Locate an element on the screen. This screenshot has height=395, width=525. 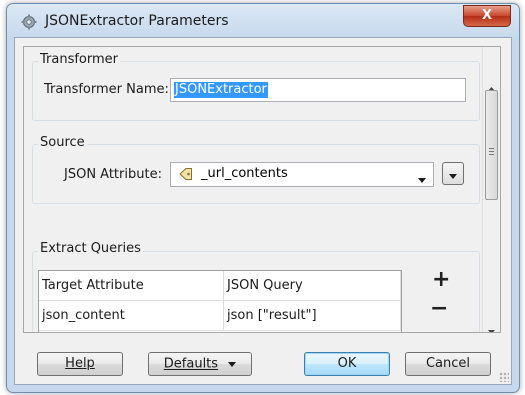
transformer-name-label: Transformer Name: is located at coordinates (106, 89).